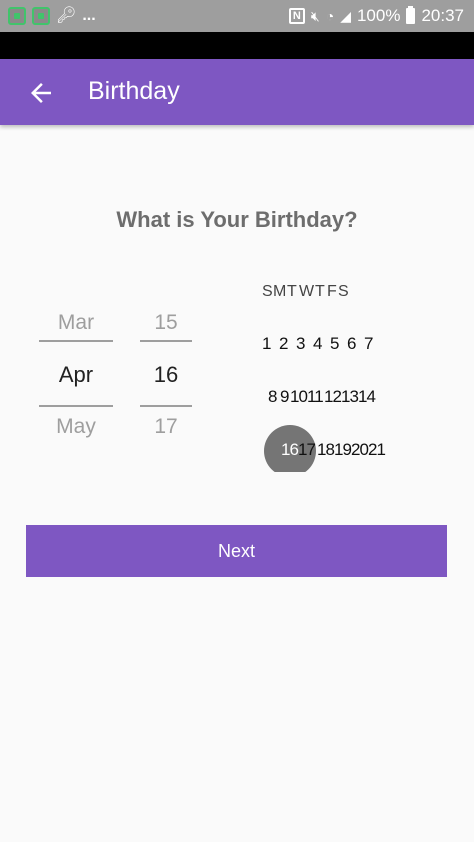 The height and width of the screenshot is (842, 474). I want to click on calendar-day: 4, so click(321, 344).